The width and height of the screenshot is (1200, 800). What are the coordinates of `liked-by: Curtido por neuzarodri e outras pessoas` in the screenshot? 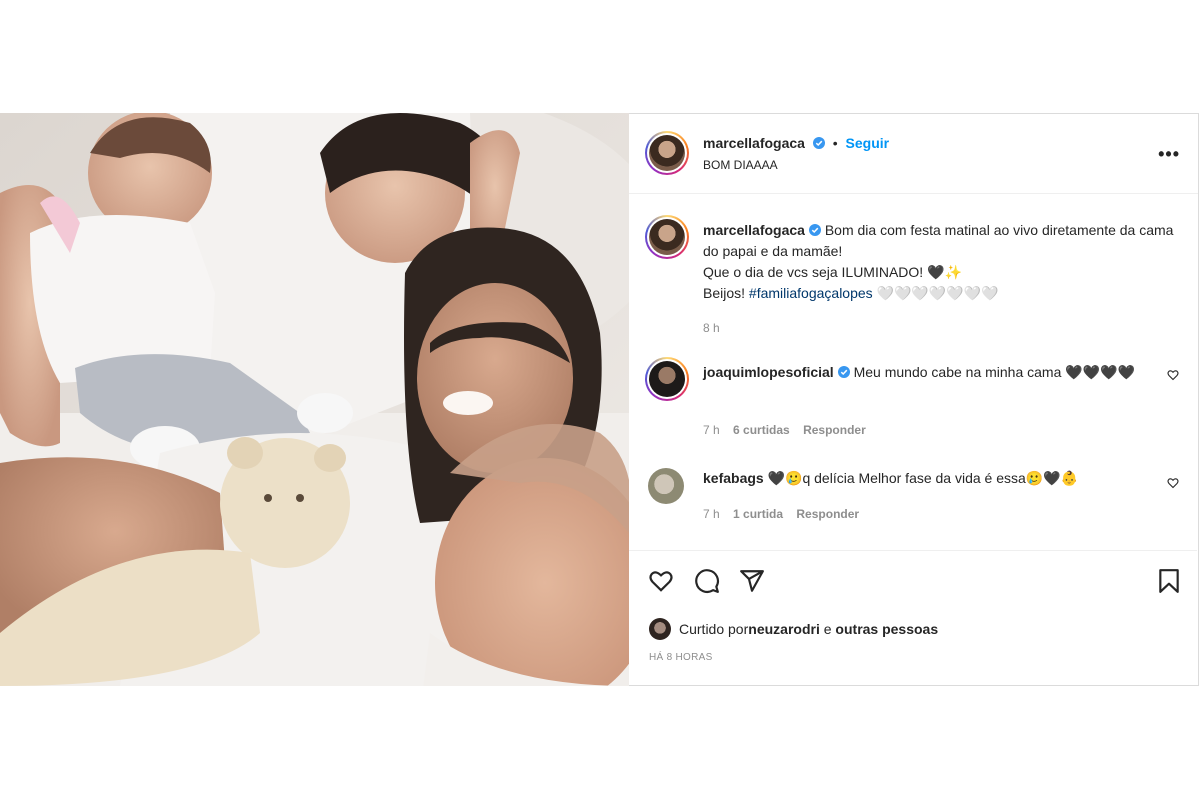 It's located at (793, 629).